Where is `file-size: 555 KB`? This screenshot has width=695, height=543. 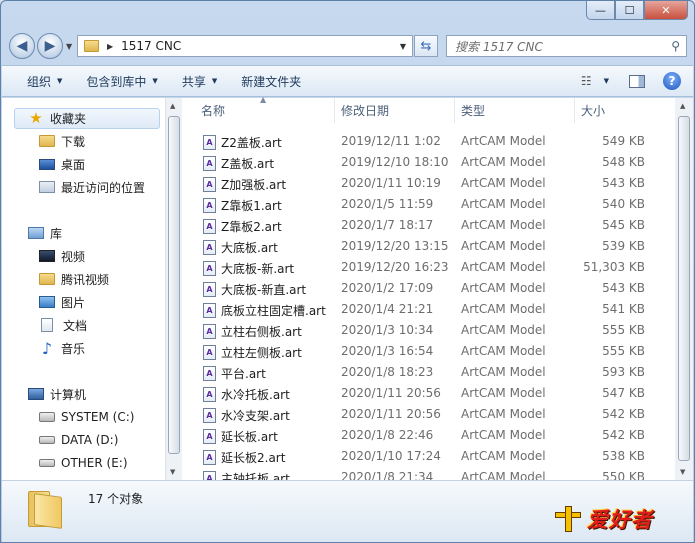 file-size: 555 KB is located at coordinates (623, 351).